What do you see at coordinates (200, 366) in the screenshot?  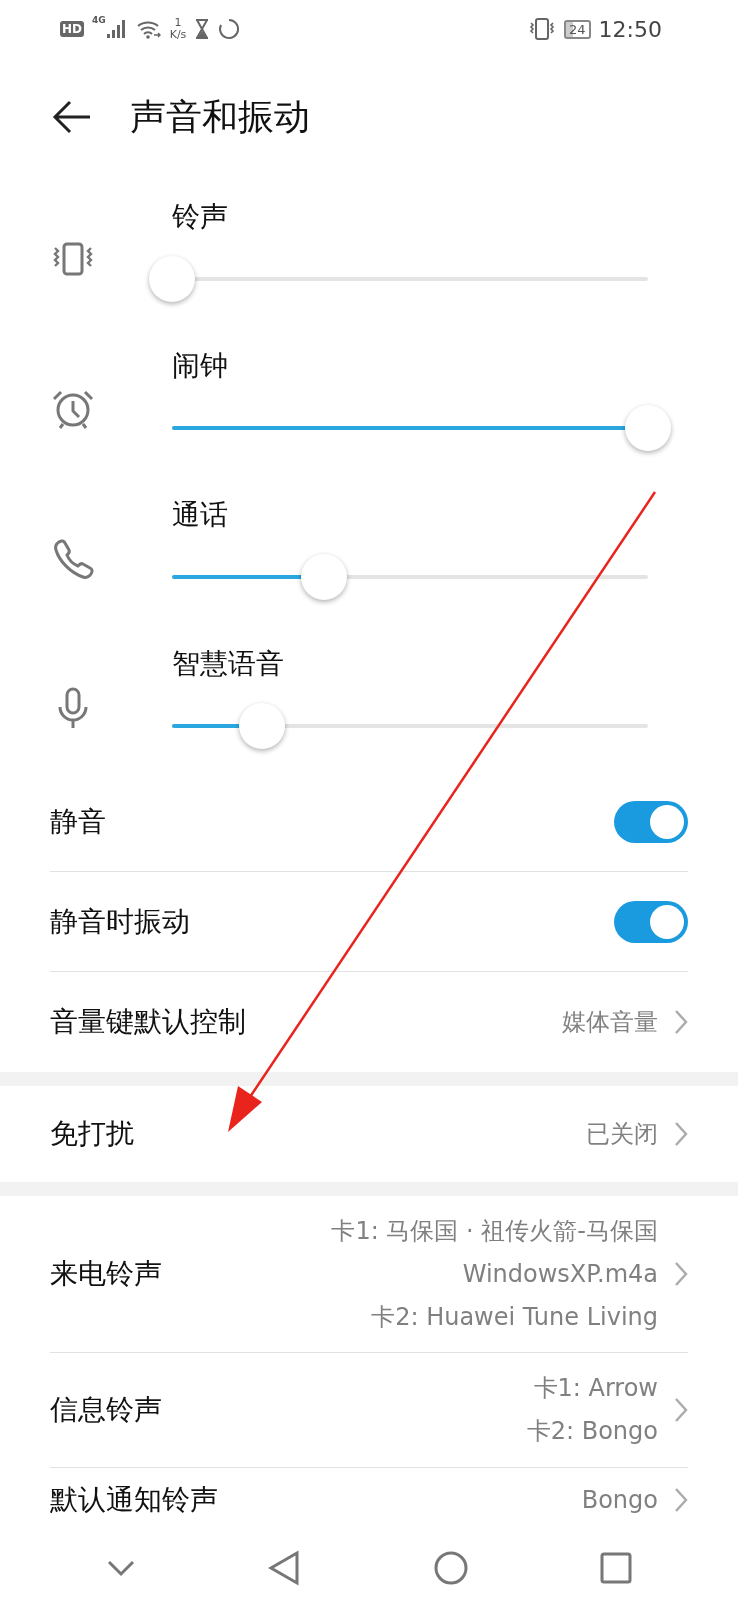 I see `slider-label: 闹钟` at bounding box center [200, 366].